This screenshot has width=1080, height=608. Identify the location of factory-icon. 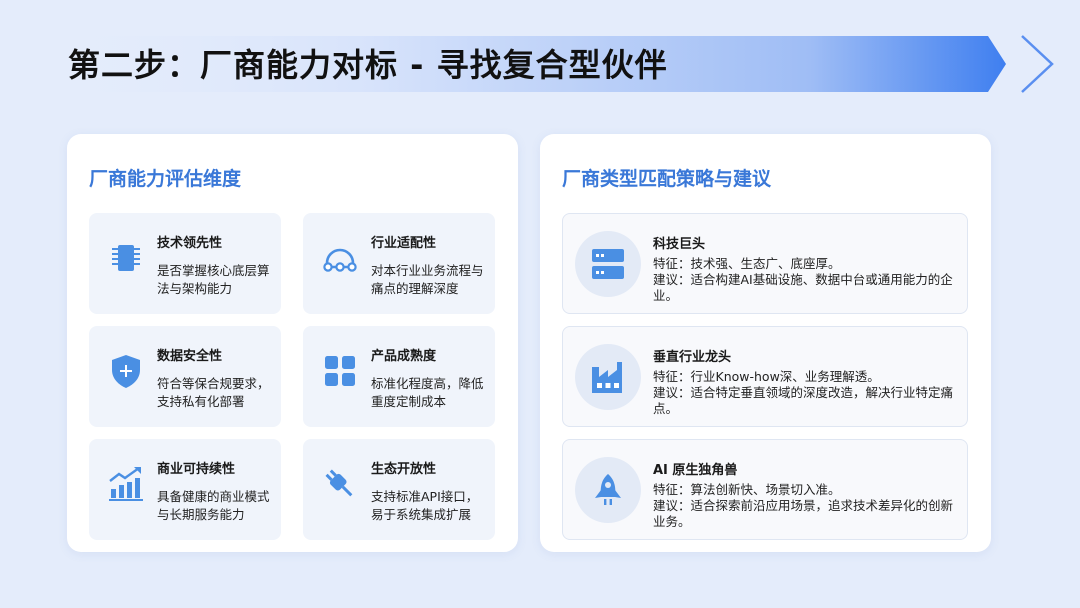
(608, 377).